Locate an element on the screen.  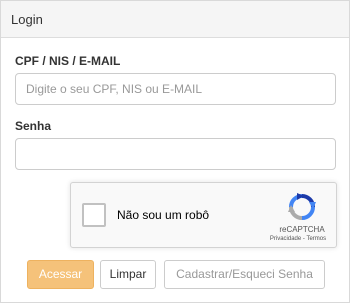
recaptcha-links: Privacidade - Termos is located at coordinates (298, 239).